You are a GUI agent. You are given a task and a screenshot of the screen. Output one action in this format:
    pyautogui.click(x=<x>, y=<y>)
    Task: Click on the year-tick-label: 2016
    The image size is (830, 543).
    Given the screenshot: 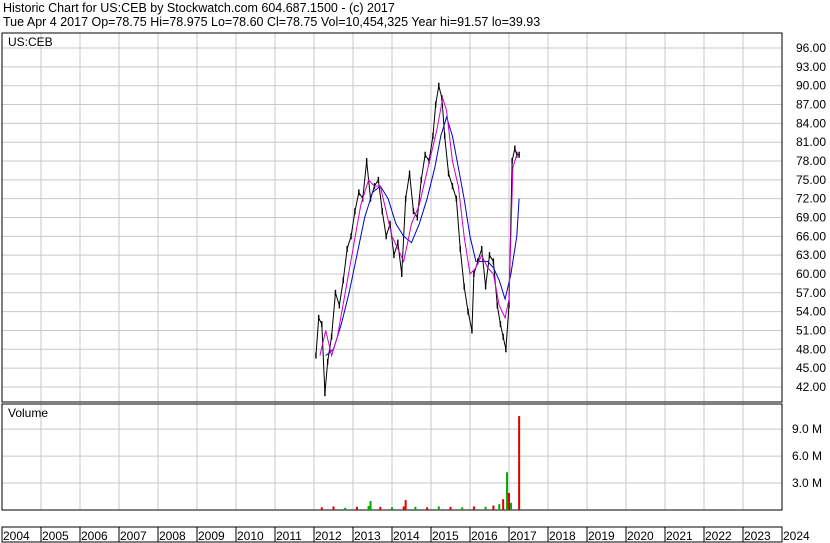 What is the action you would take?
    pyautogui.click(x=484, y=536)
    